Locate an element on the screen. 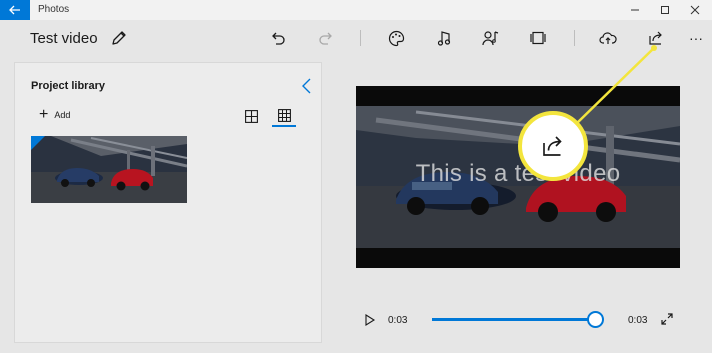  palette-icon is located at coordinates (396, 38).